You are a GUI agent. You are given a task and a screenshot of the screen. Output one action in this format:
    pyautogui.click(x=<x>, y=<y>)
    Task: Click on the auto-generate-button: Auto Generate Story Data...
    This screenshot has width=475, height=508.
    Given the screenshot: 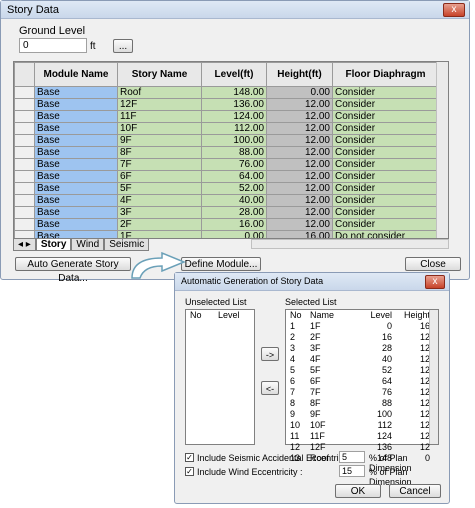 What is the action you would take?
    pyautogui.click(x=73, y=270)
    